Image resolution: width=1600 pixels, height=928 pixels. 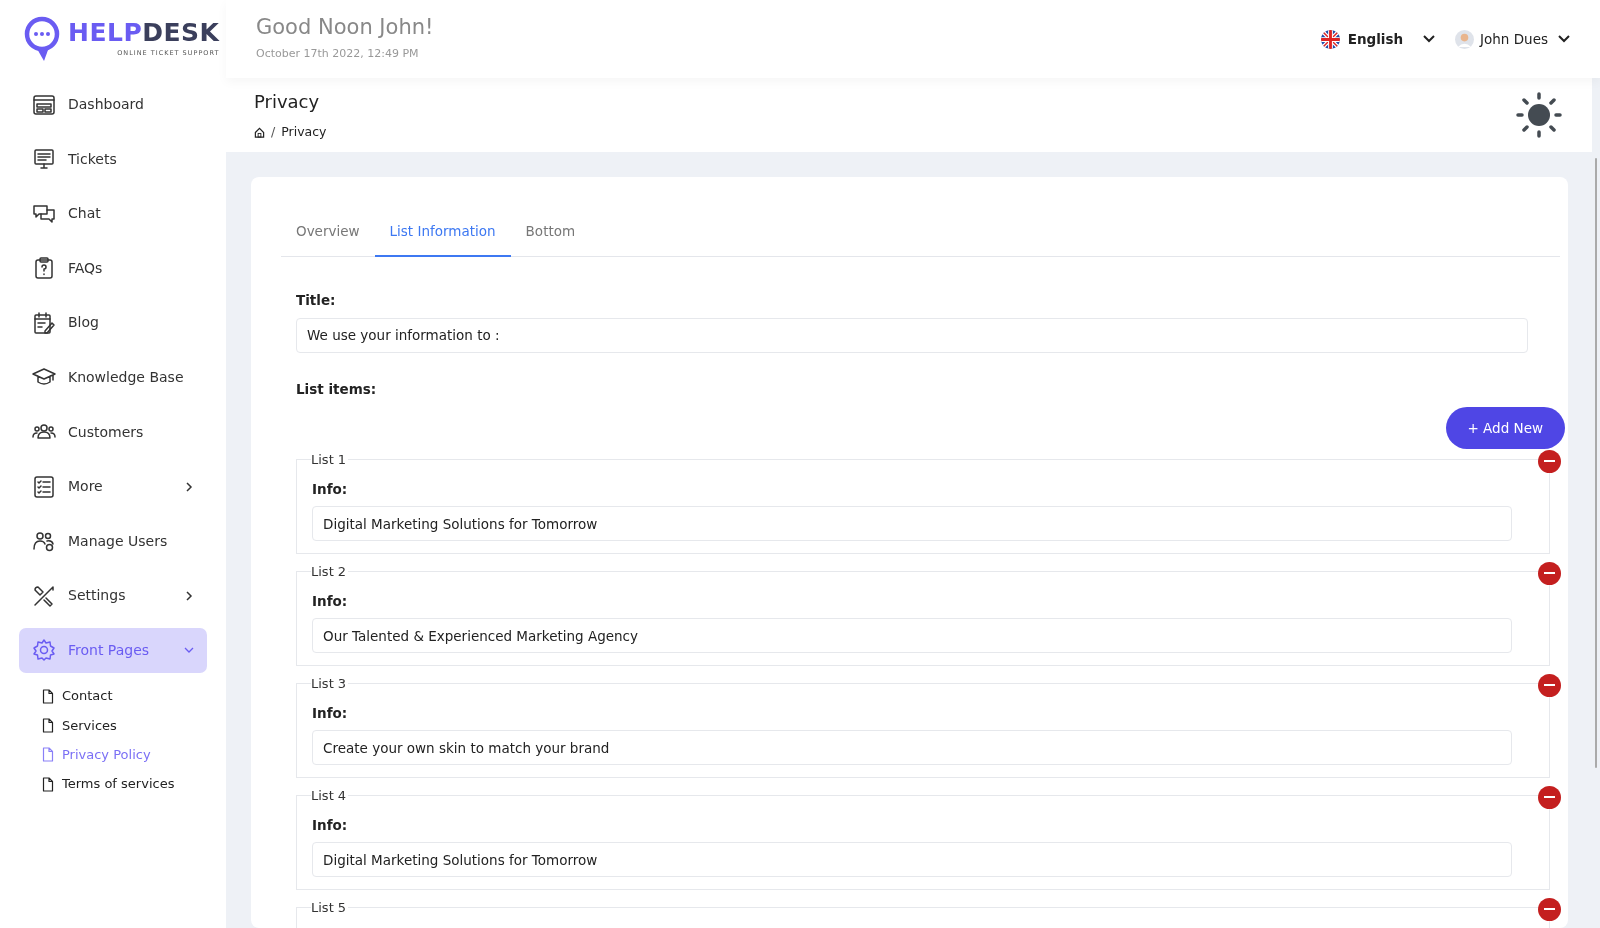 What do you see at coordinates (1378, 39) in the screenshot?
I see `language-dropdown: English` at bounding box center [1378, 39].